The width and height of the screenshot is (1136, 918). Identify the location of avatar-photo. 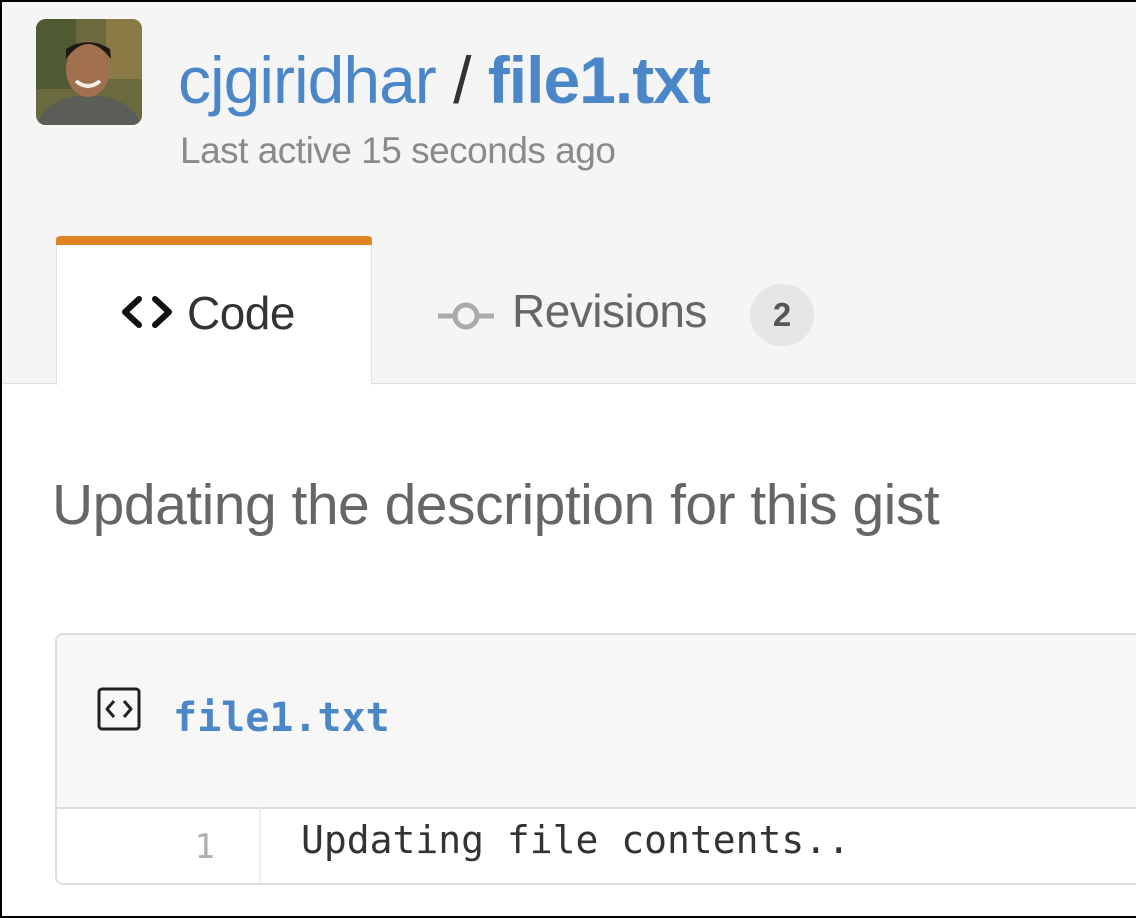
(89, 72).